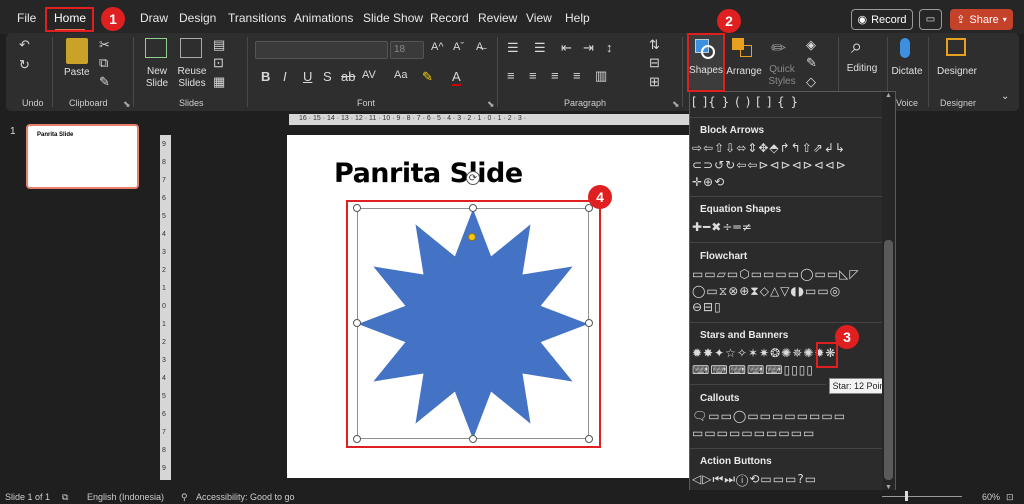  Describe the element at coordinates (164, 342) in the screenshot. I see `ruler-tick-label: 2` at that location.